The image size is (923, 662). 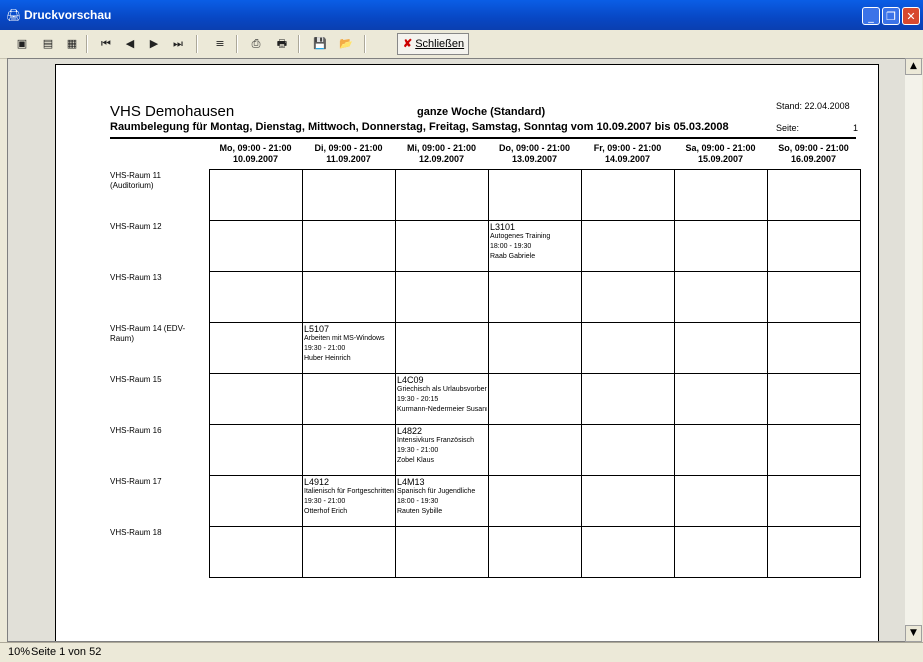 I want to click on header-rule, so click(x=483, y=138).